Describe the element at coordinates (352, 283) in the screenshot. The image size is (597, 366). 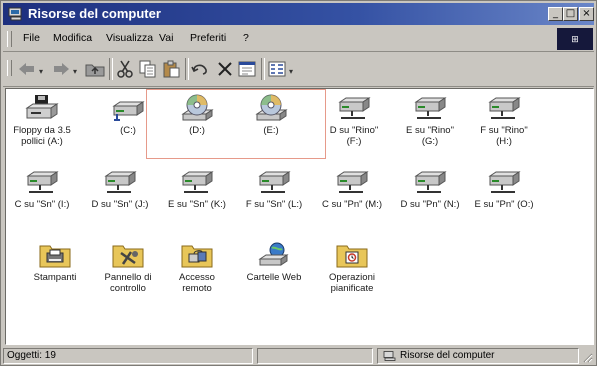
I see `item-label: Operazioni pianificate` at that location.